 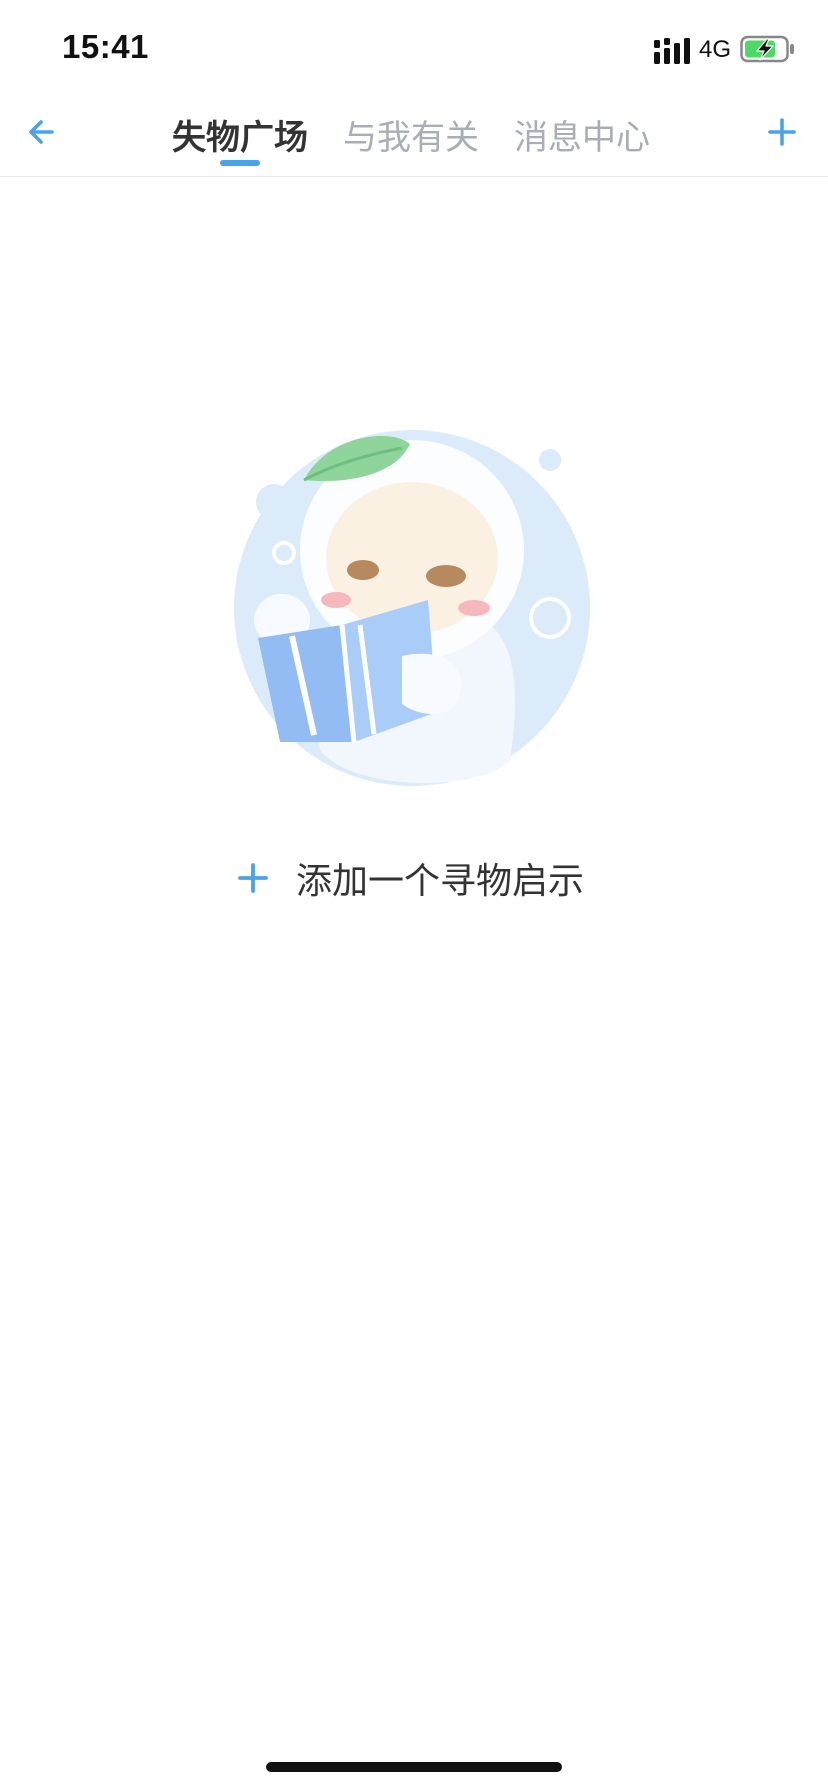 I want to click on home-indicator, so click(x=414, y=1767).